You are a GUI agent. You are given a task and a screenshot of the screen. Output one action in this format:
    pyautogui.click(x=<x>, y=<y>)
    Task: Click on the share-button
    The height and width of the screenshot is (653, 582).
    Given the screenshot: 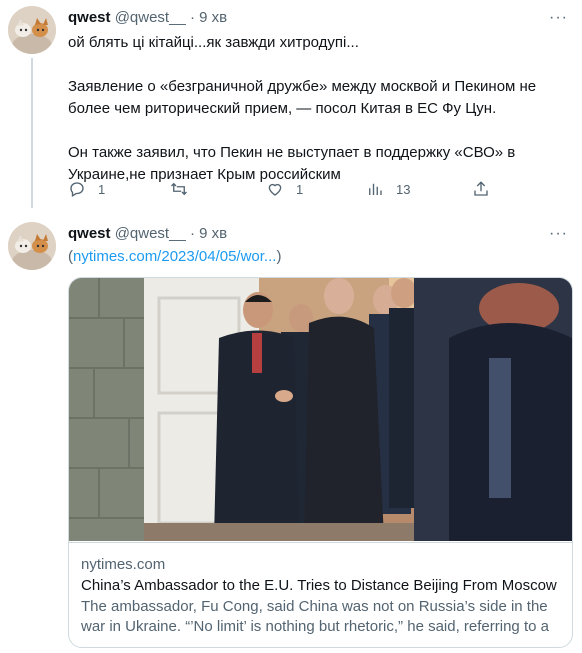 What is the action you would take?
    pyautogui.click(x=481, y=189)
    